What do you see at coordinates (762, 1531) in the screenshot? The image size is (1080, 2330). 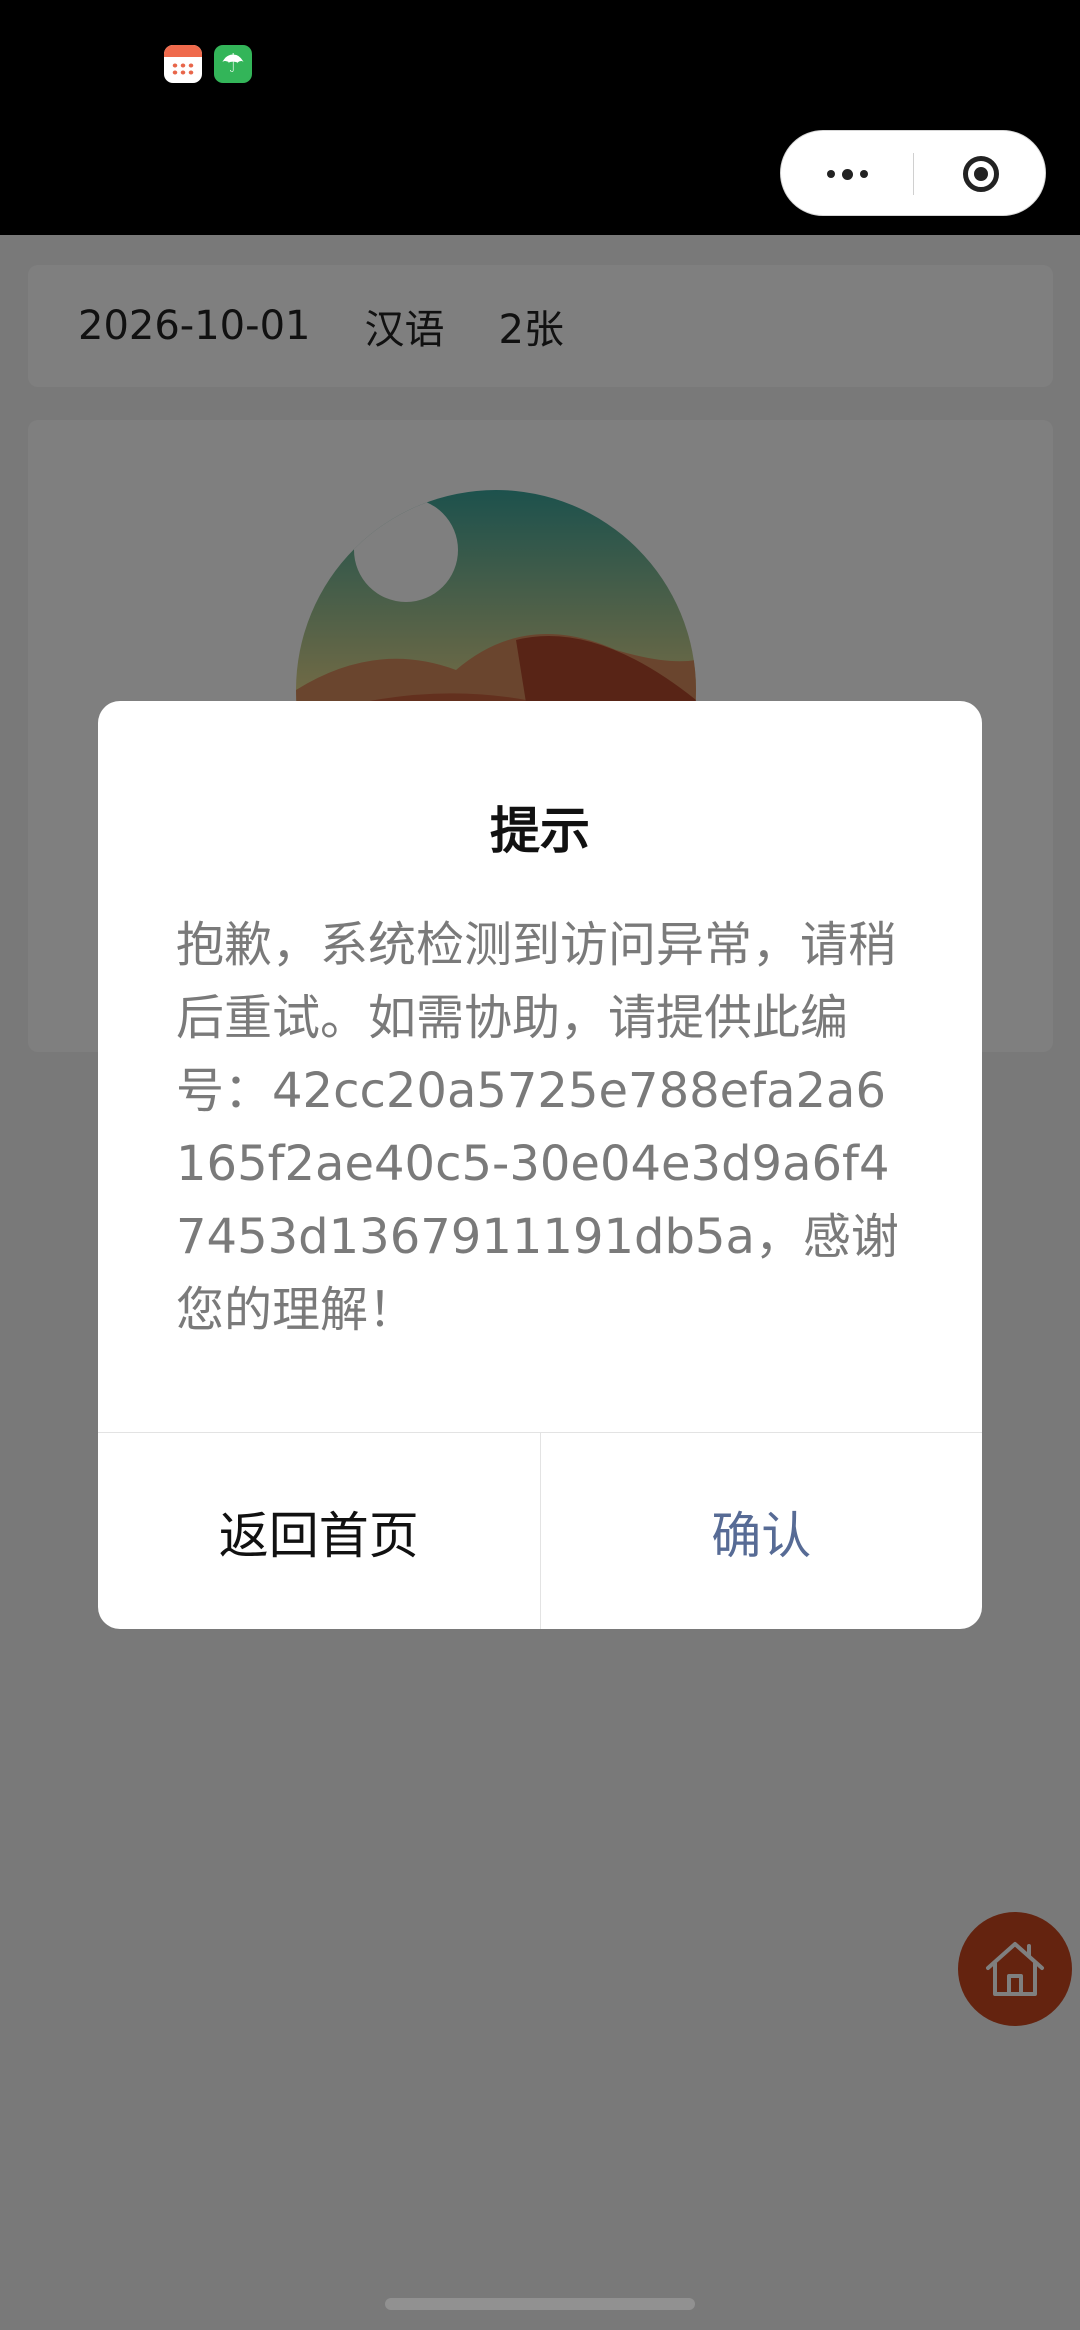 I see `confirm-button: 确认` at bounding box center [762, 1531].